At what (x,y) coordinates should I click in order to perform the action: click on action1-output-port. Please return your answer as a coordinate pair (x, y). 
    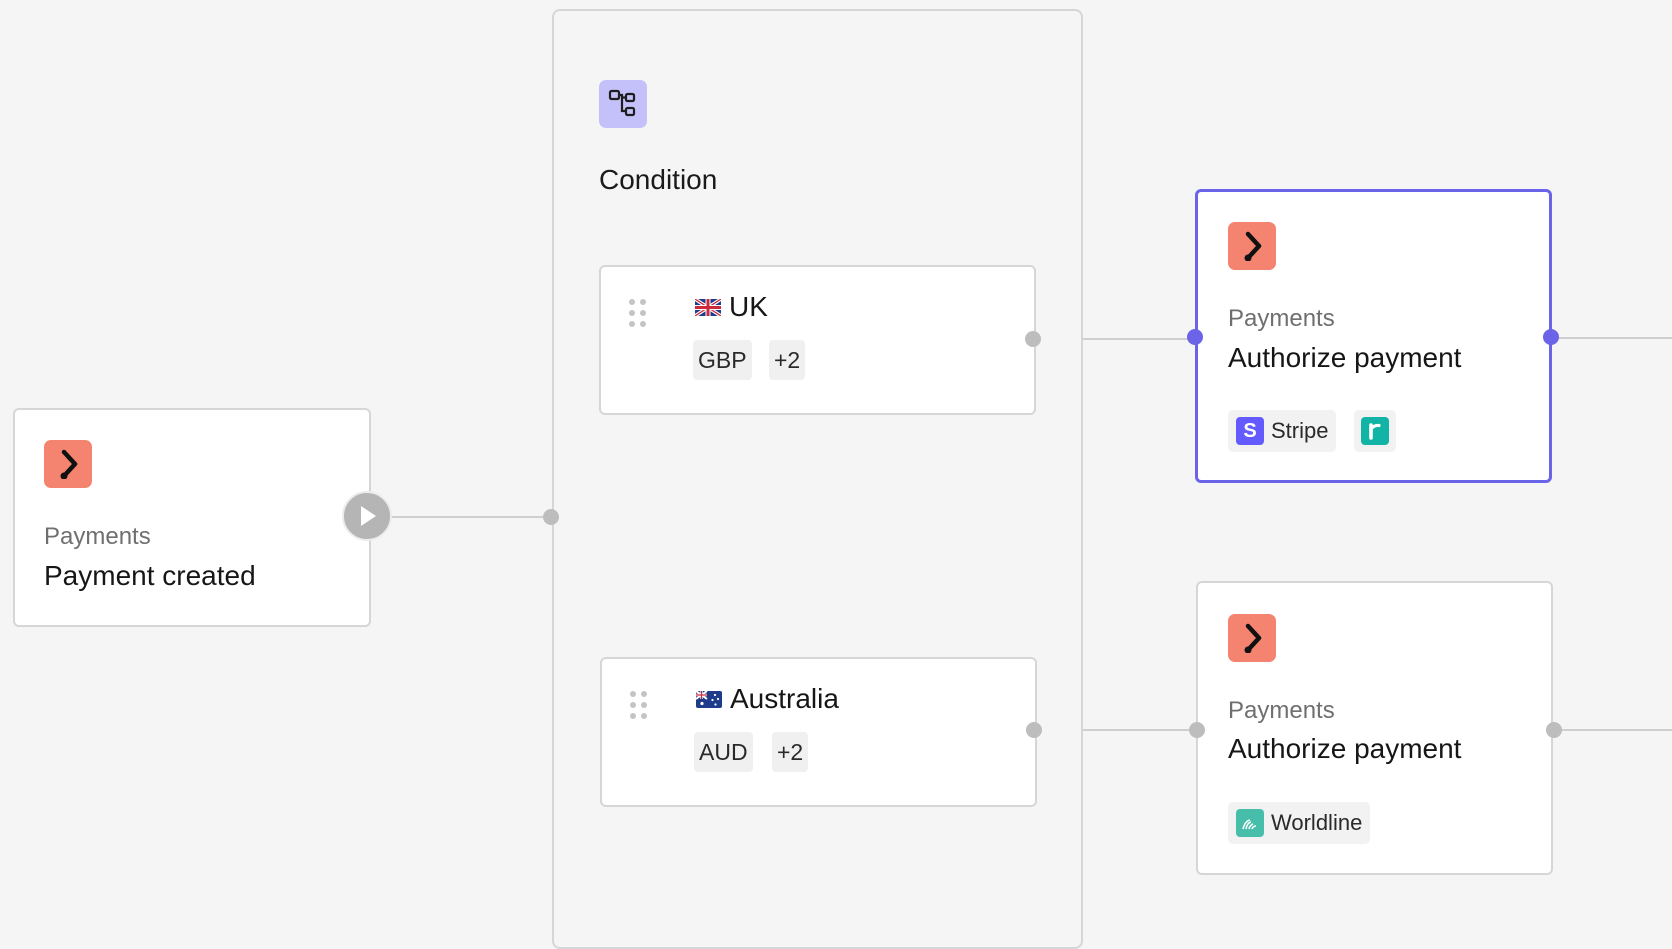
    Looking at the image, I should click on (1551, 337).